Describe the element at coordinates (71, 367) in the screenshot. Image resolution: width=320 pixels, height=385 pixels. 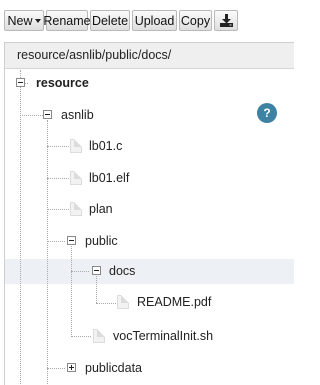
I see `expand-toggle-publicdata` at that location.